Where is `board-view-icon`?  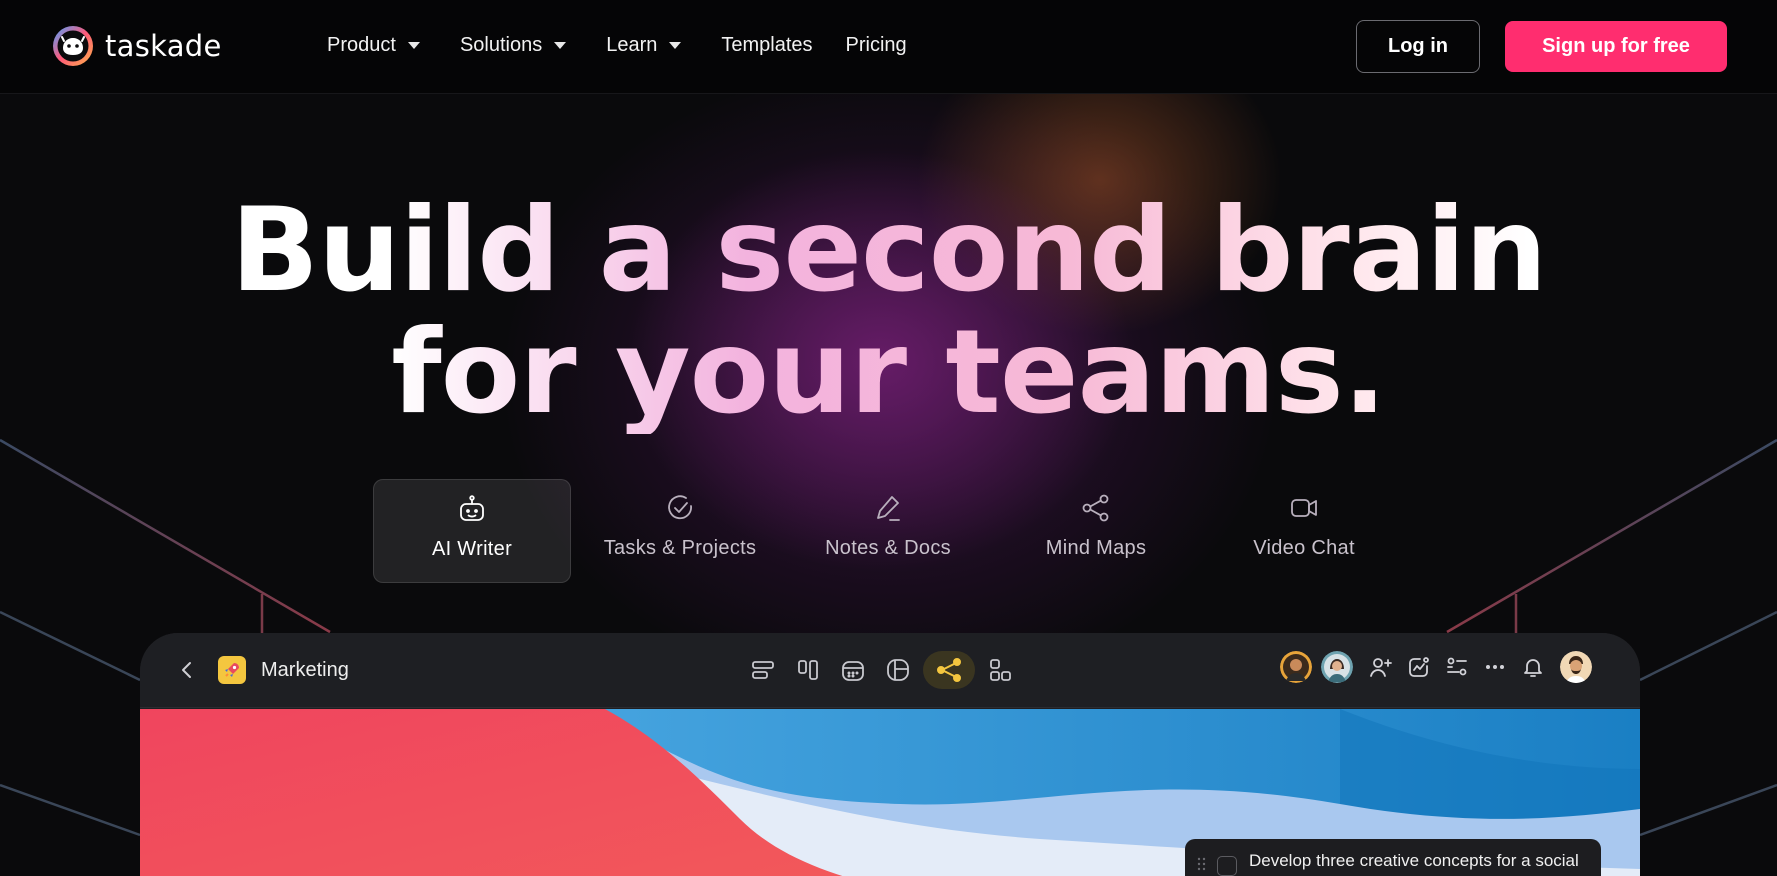 board-view-icon is located at coordinates (808, 670).